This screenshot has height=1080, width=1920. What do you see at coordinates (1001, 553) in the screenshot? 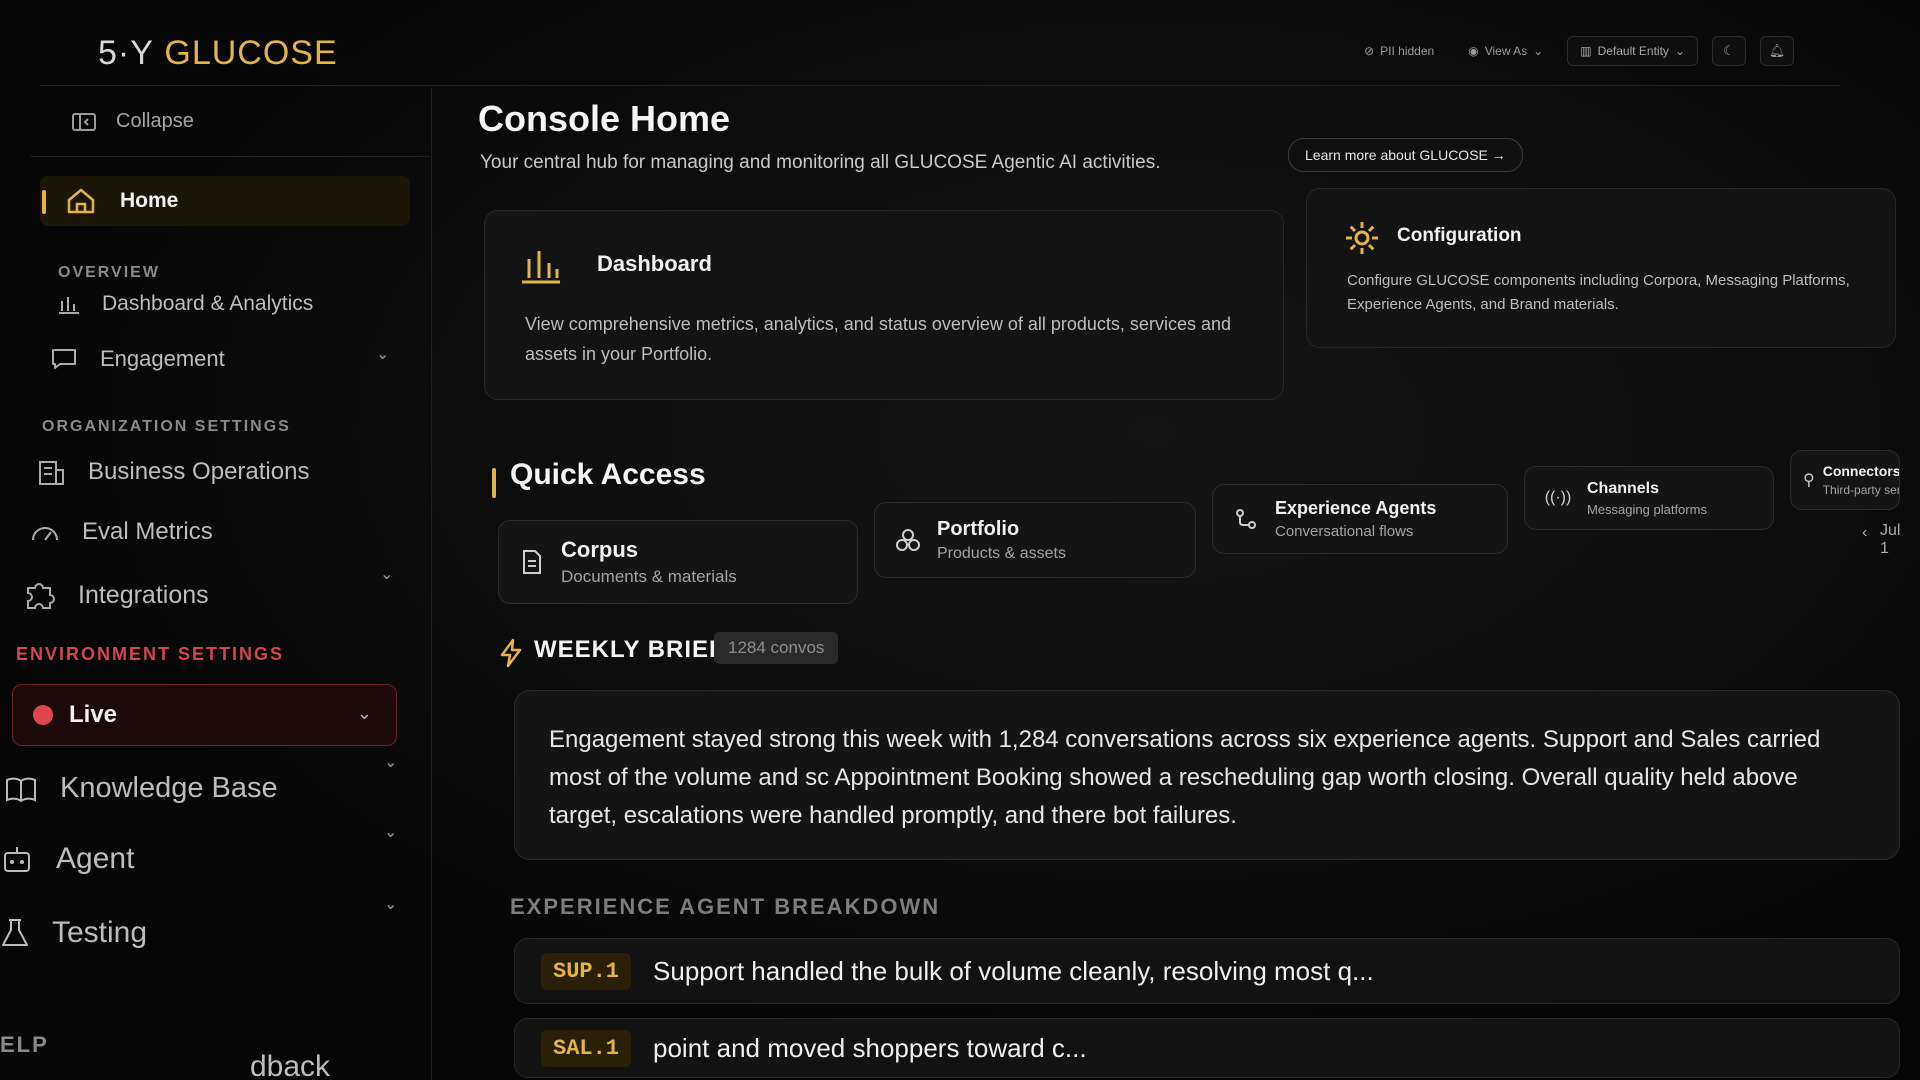
I see `quick-access-desc: Products & assets` at bounding box center [1001, 553].